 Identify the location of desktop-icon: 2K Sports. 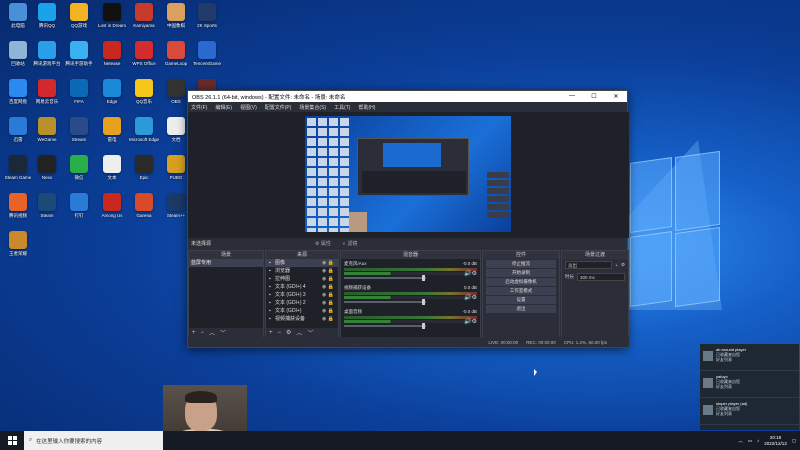
(207, 22).